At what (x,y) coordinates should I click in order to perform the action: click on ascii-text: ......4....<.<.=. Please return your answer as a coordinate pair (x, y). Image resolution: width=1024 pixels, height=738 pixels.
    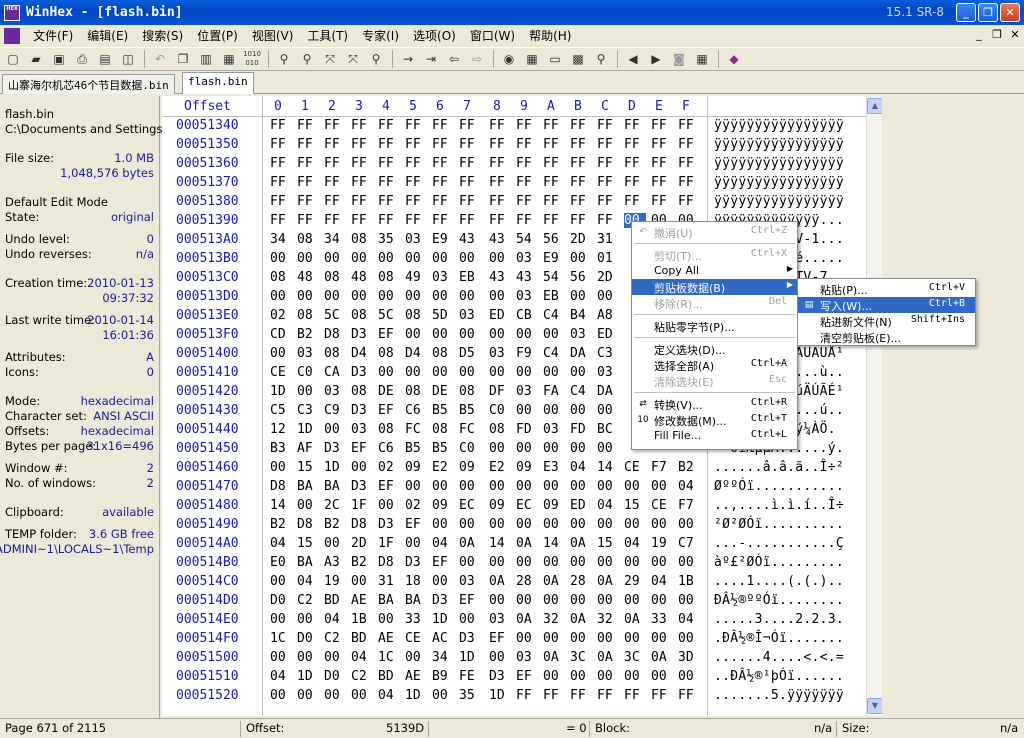
    Looking at the image, I should click on (779, 657).